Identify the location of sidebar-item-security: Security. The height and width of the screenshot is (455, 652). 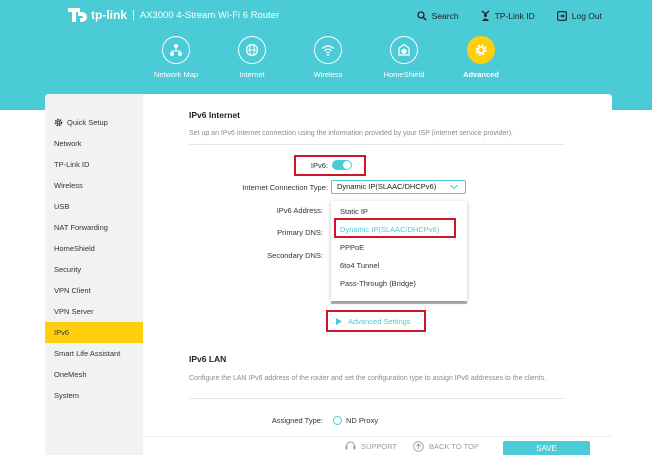
(94, 269).